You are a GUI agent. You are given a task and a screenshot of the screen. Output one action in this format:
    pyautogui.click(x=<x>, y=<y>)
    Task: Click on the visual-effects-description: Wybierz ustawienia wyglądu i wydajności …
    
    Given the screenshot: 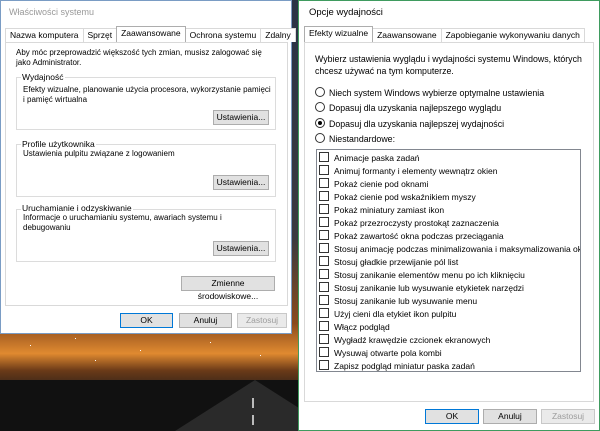 What is the action you would take?
    pyautogui.click(x=448, y=65)
    